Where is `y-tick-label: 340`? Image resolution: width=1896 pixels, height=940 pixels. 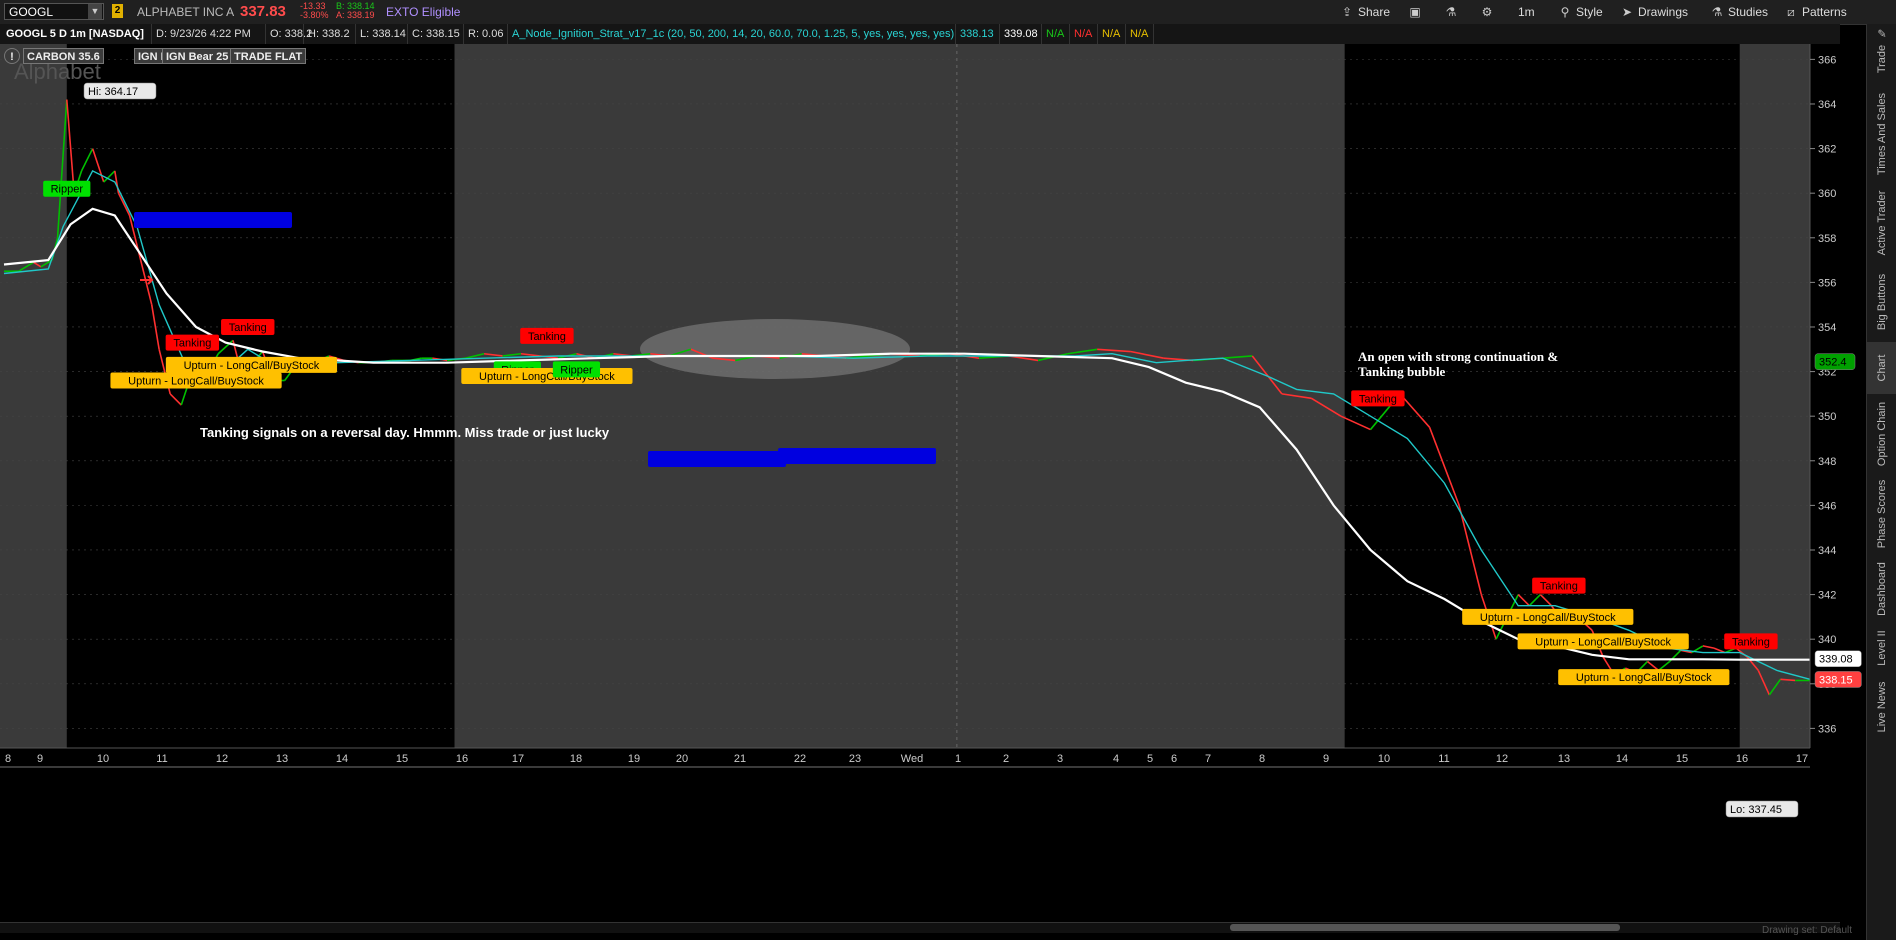 y-tick-label: 340 is located at coordinates (1827, 640).